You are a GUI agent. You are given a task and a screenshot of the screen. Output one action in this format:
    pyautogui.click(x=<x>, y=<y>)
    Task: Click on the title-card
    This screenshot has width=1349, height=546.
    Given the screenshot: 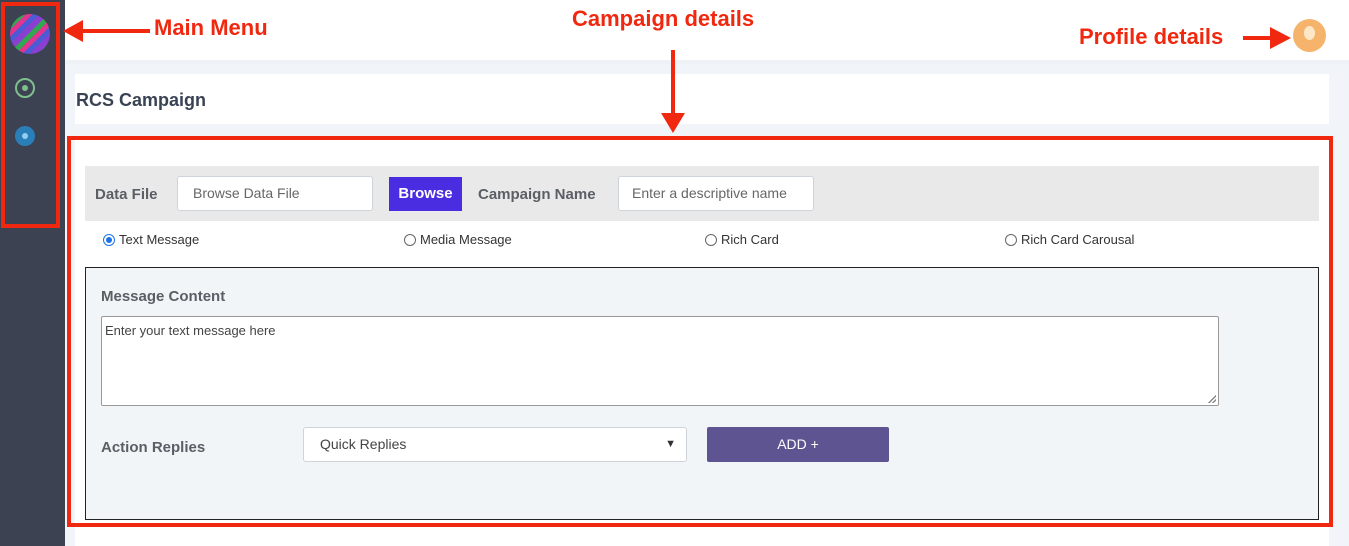 What is the action you would take?
    pyautogui.click(x=702, y=99)
    